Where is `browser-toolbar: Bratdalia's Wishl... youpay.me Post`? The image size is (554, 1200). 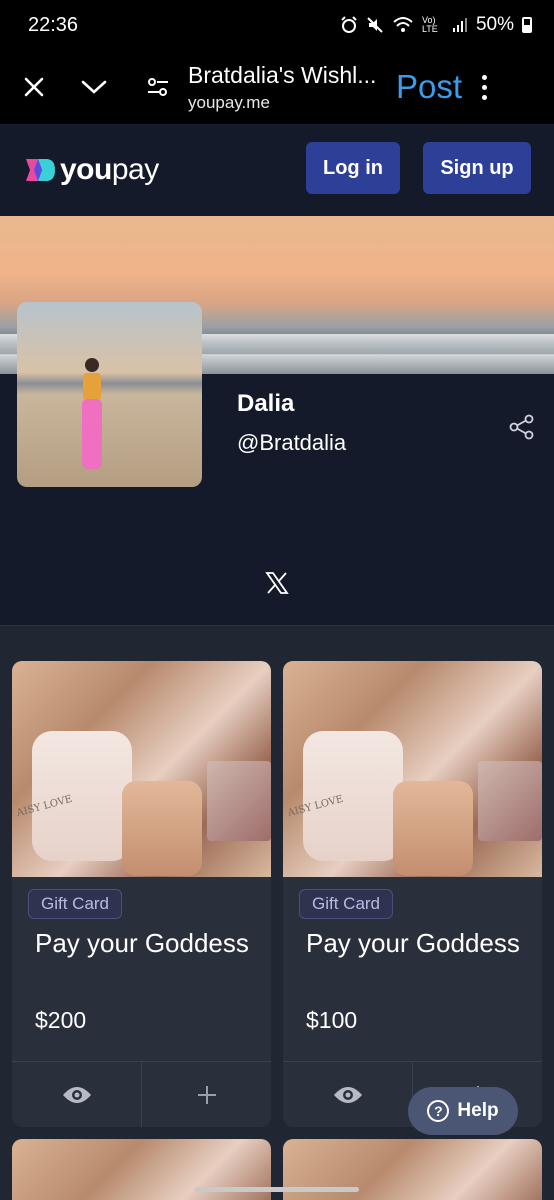
browser-toolbar: Bratdalia's Wishl... youpay.me Post is located at coordinates (277, 87).